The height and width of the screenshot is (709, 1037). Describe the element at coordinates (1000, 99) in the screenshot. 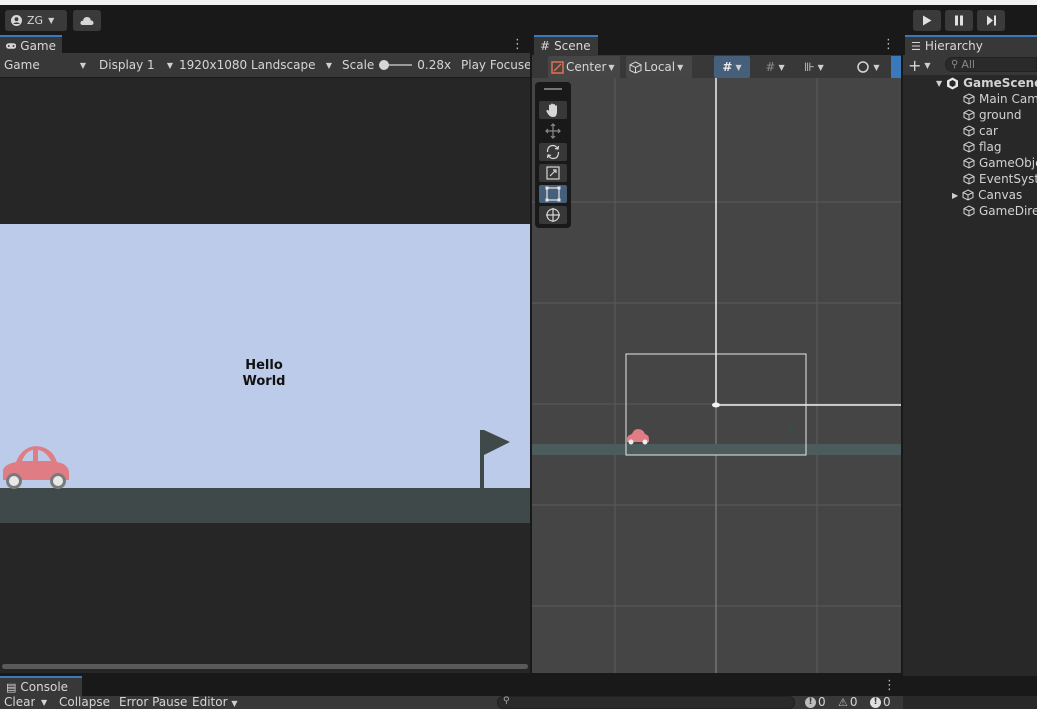

I see `hierarchy-item: Main Cam` at that location.